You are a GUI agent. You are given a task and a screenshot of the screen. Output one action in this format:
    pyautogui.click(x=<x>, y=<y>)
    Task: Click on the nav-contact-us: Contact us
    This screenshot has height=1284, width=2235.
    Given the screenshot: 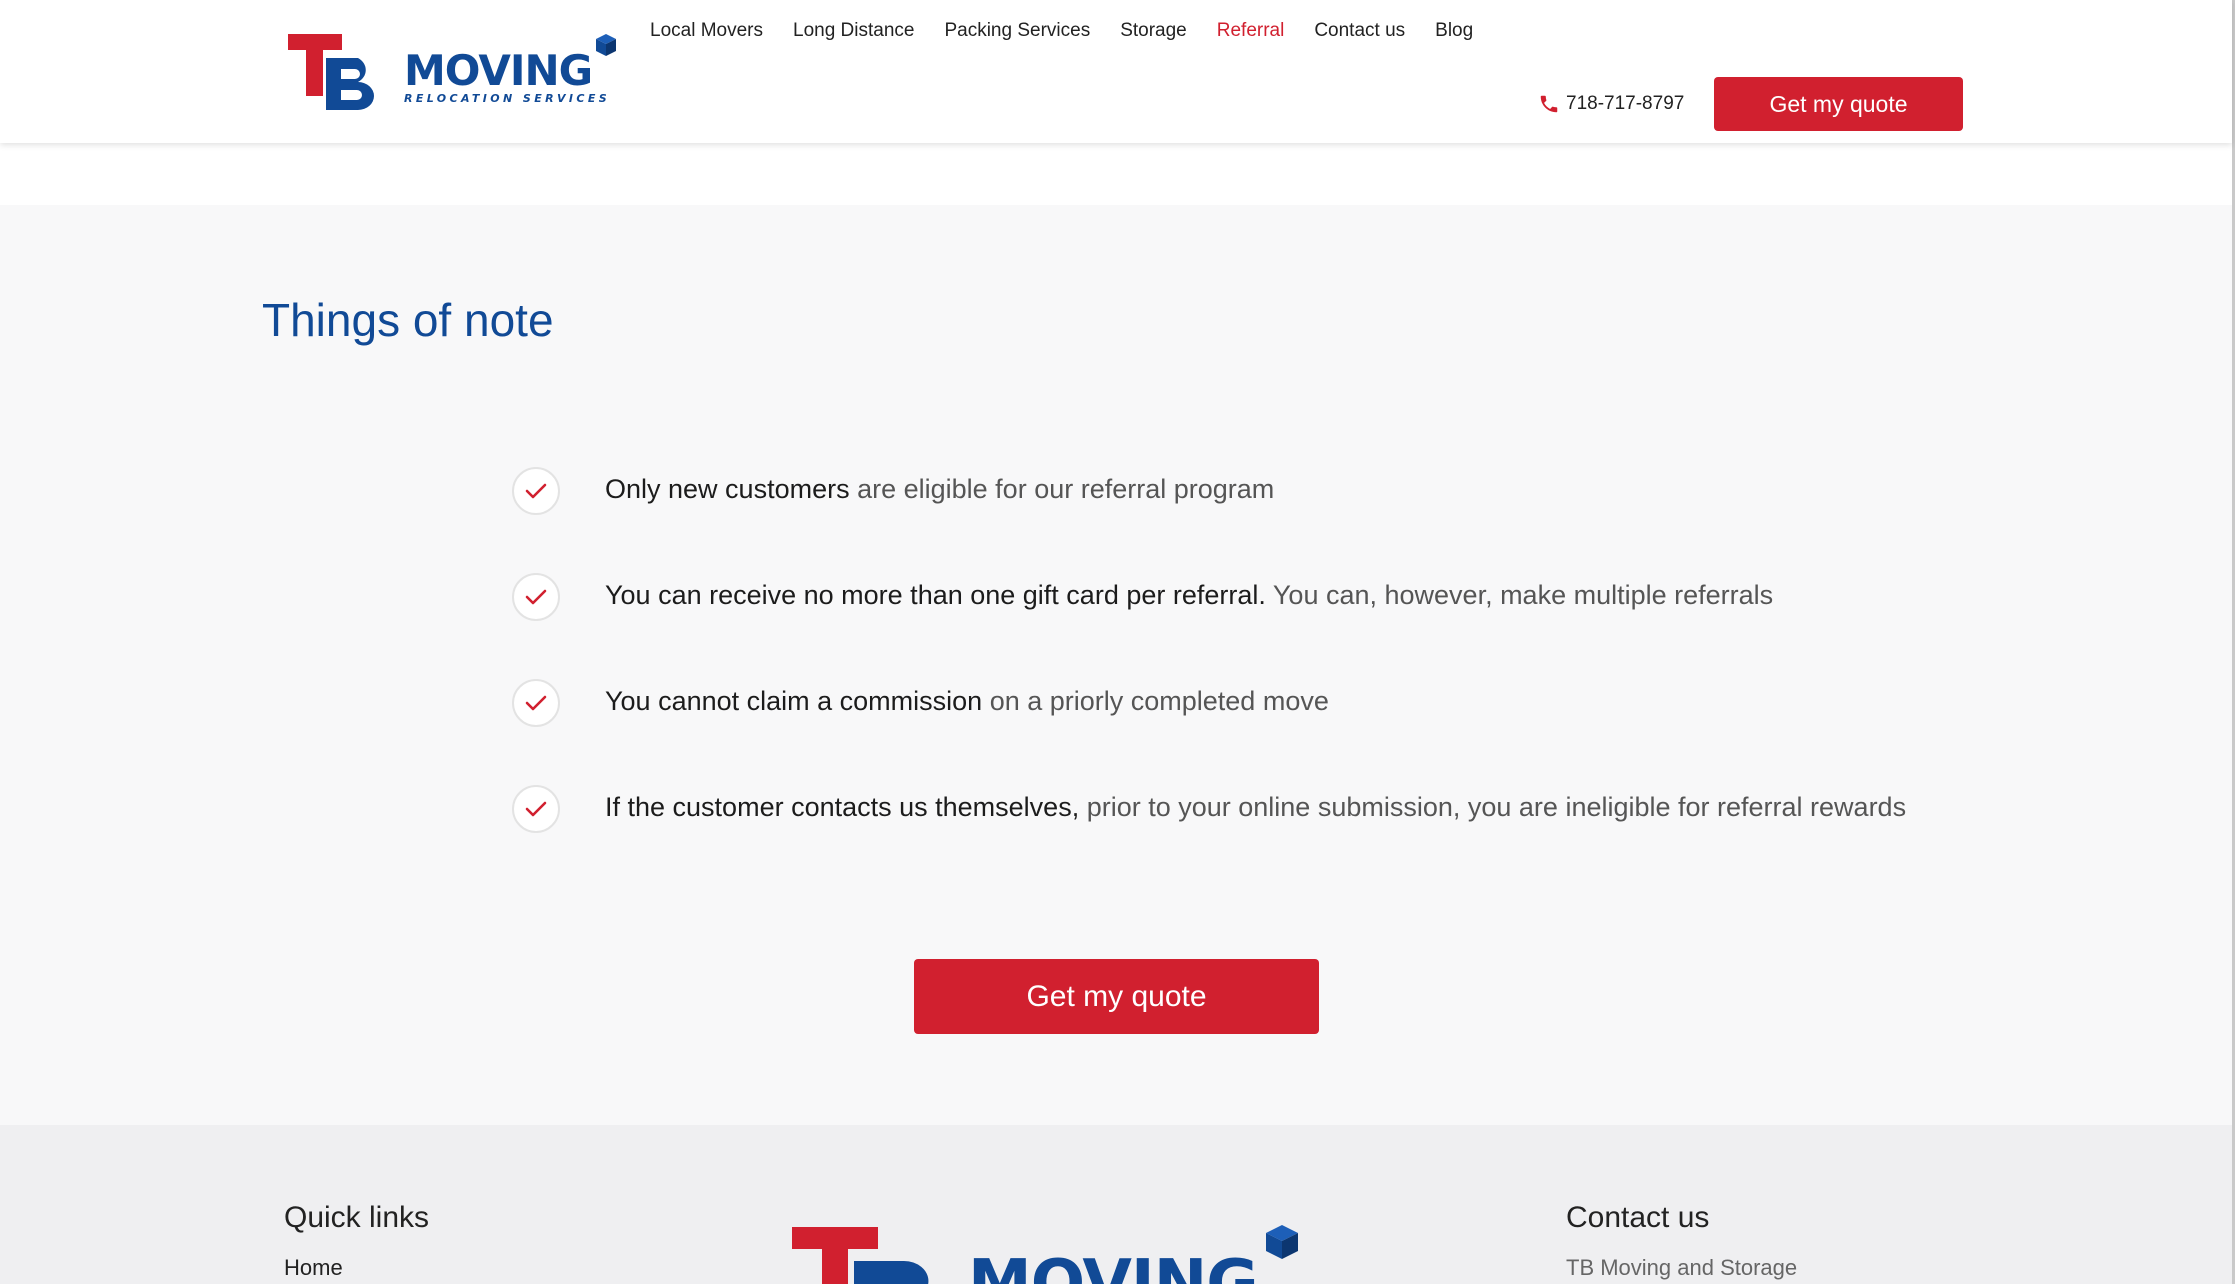 What is the action you would take?
    pyautogui.click(x=1359, y=31)
    